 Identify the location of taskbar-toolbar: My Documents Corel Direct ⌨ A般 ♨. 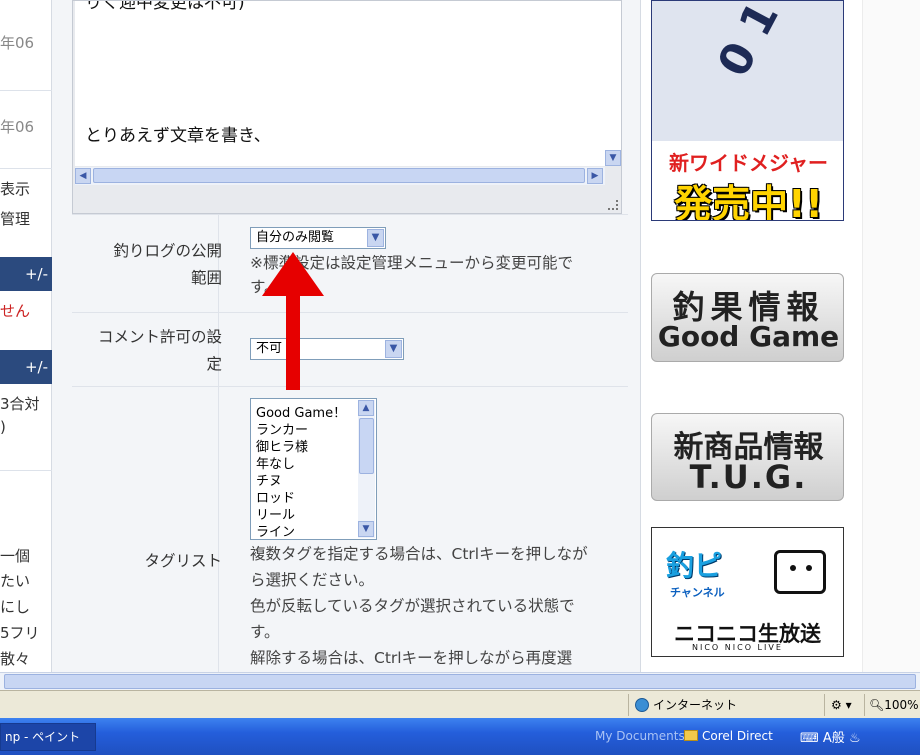
(755, 736).